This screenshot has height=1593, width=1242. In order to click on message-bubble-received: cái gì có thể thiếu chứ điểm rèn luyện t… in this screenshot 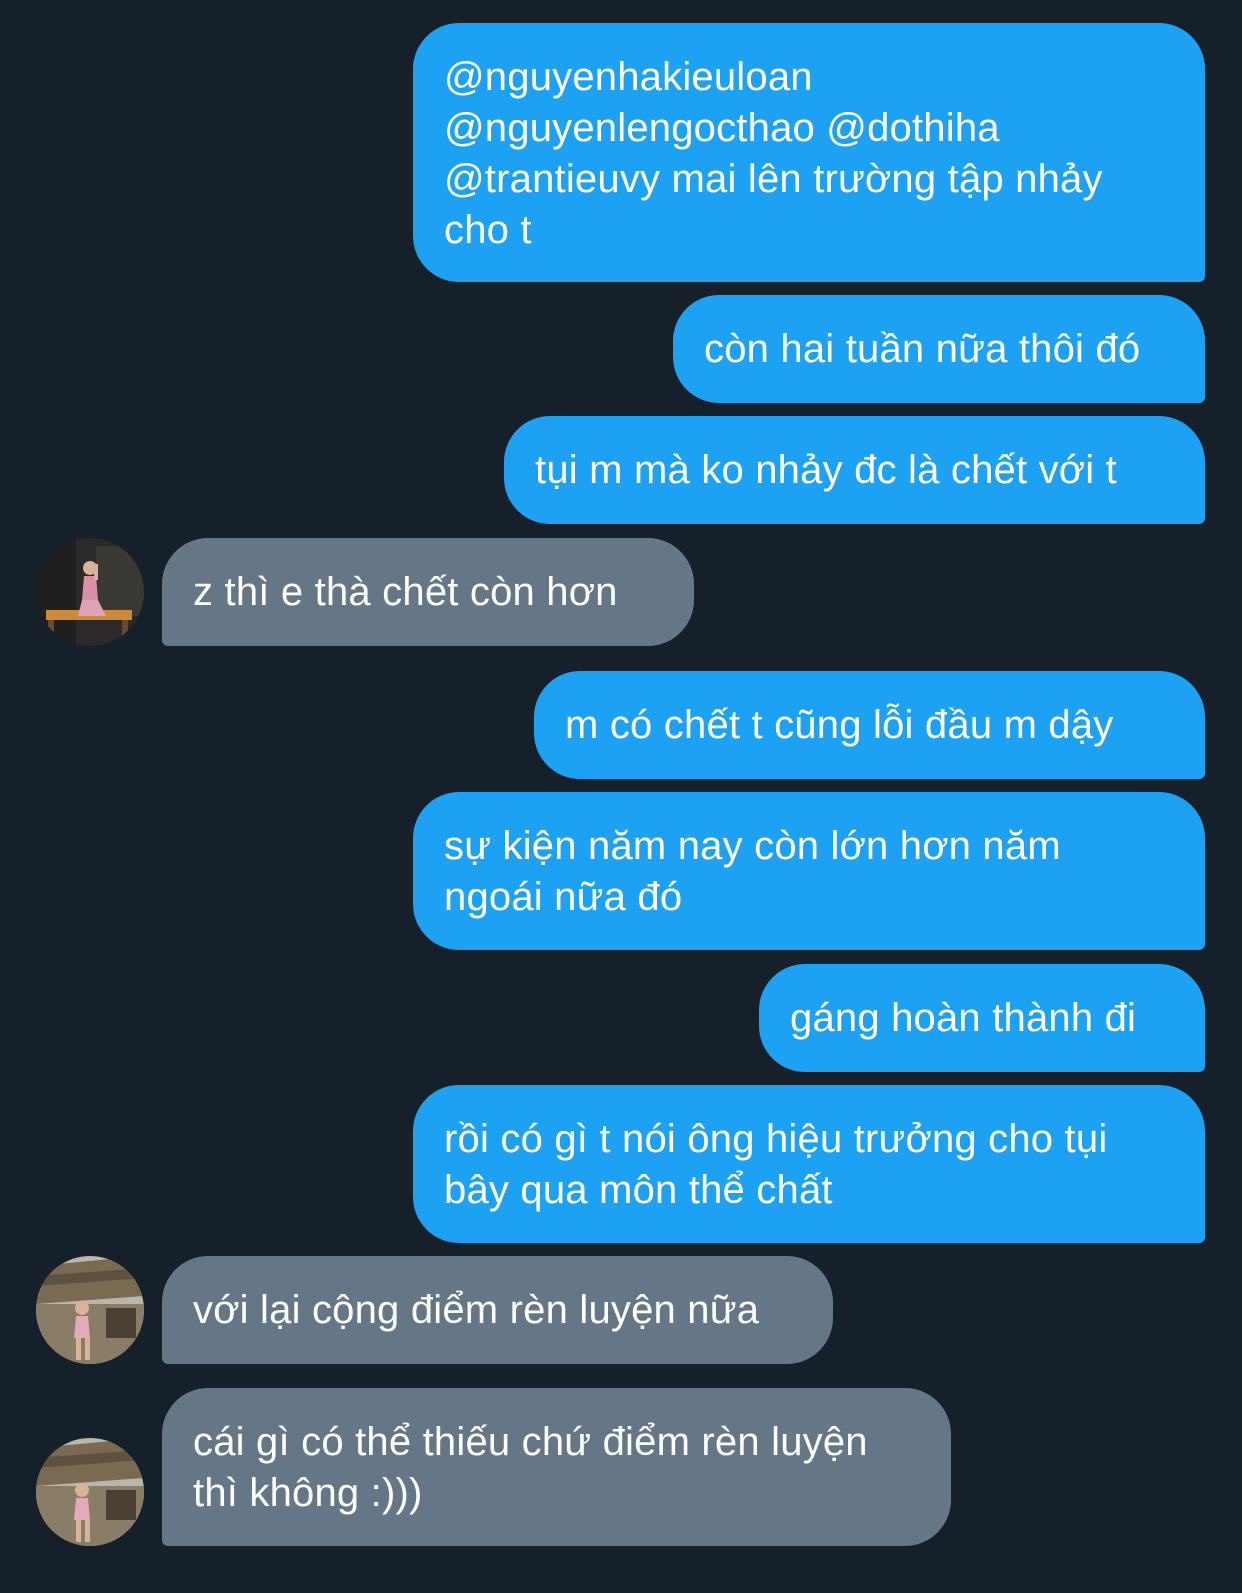, I will do `click(556, 1467)`.